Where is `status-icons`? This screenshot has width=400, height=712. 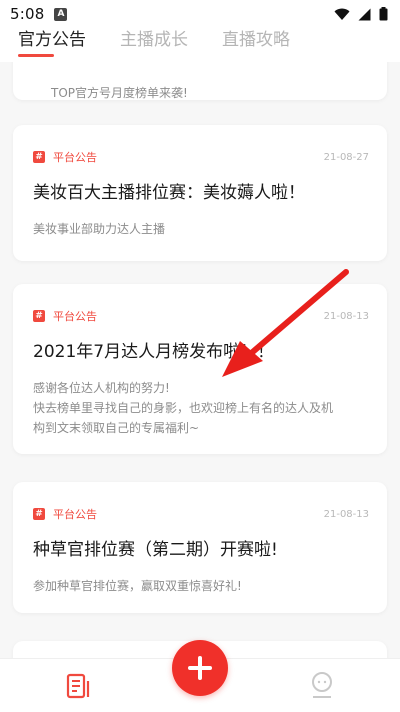
status-icons is located at coordinates (361, 14).